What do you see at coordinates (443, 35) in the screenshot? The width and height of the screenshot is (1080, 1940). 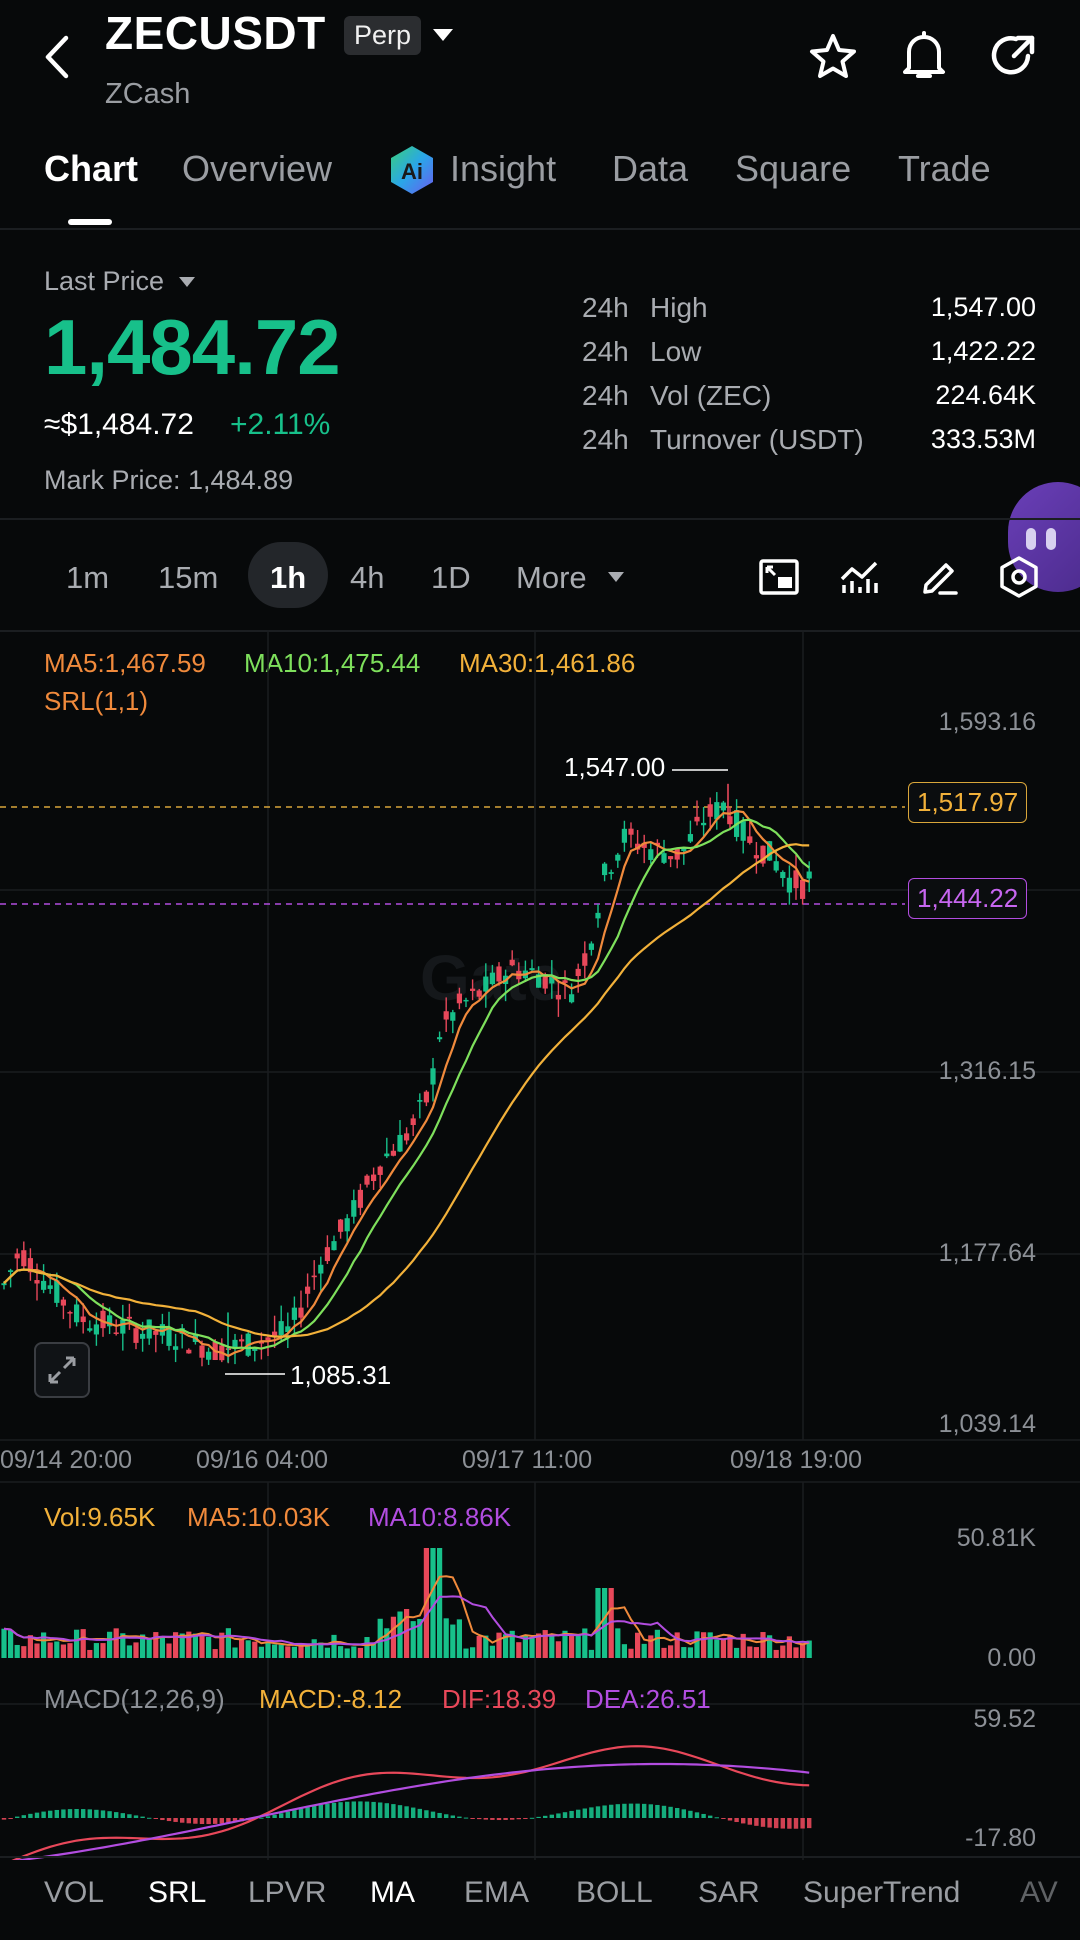 I see `chevron-down-icon` at bounding box center [443, 35].